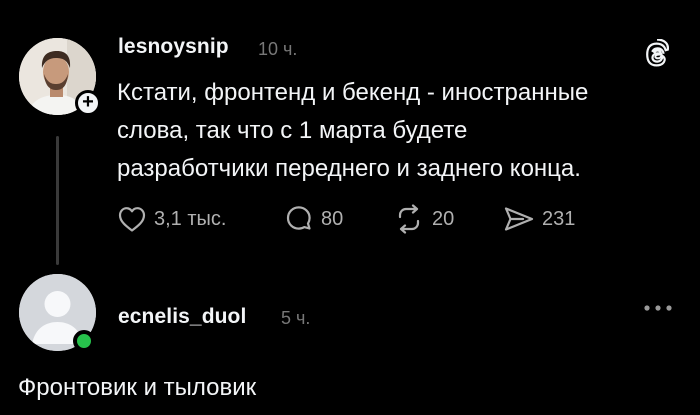  I want to click on reply-text: Фронтовик и тыловик, so click(137, 387).